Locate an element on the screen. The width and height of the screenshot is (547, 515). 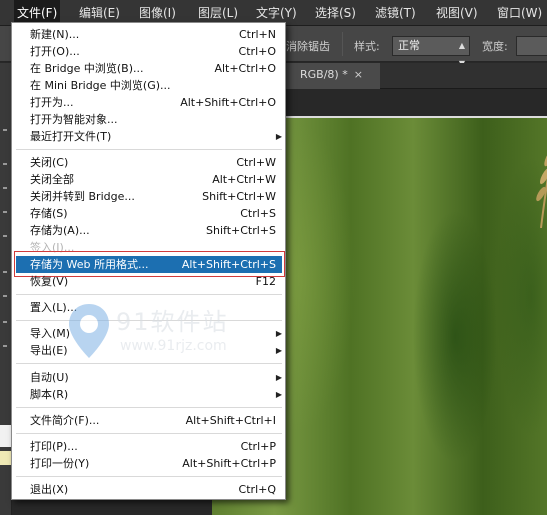
menu-item-shortcut: Alt+Ctrl+W is located at coordinates (244, 179).